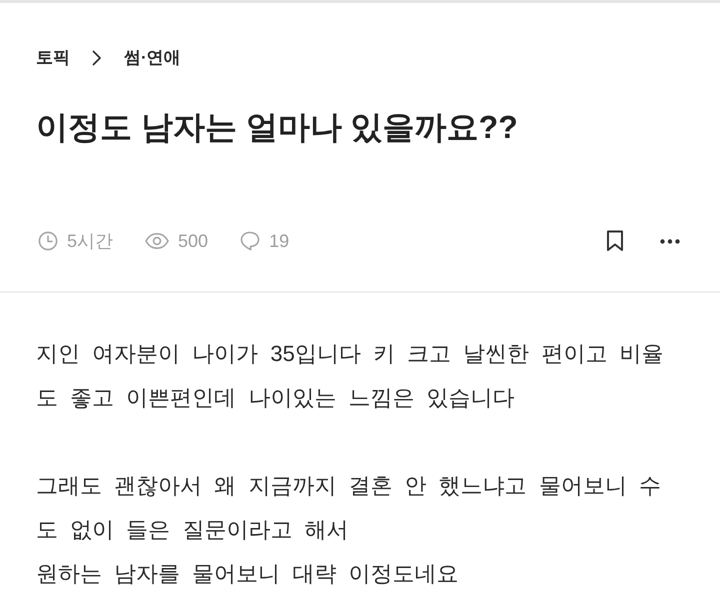  What do you see at coordinates (48, 241) in the screenshot?
I see `clock-icon` at bounding box center [48, 241].